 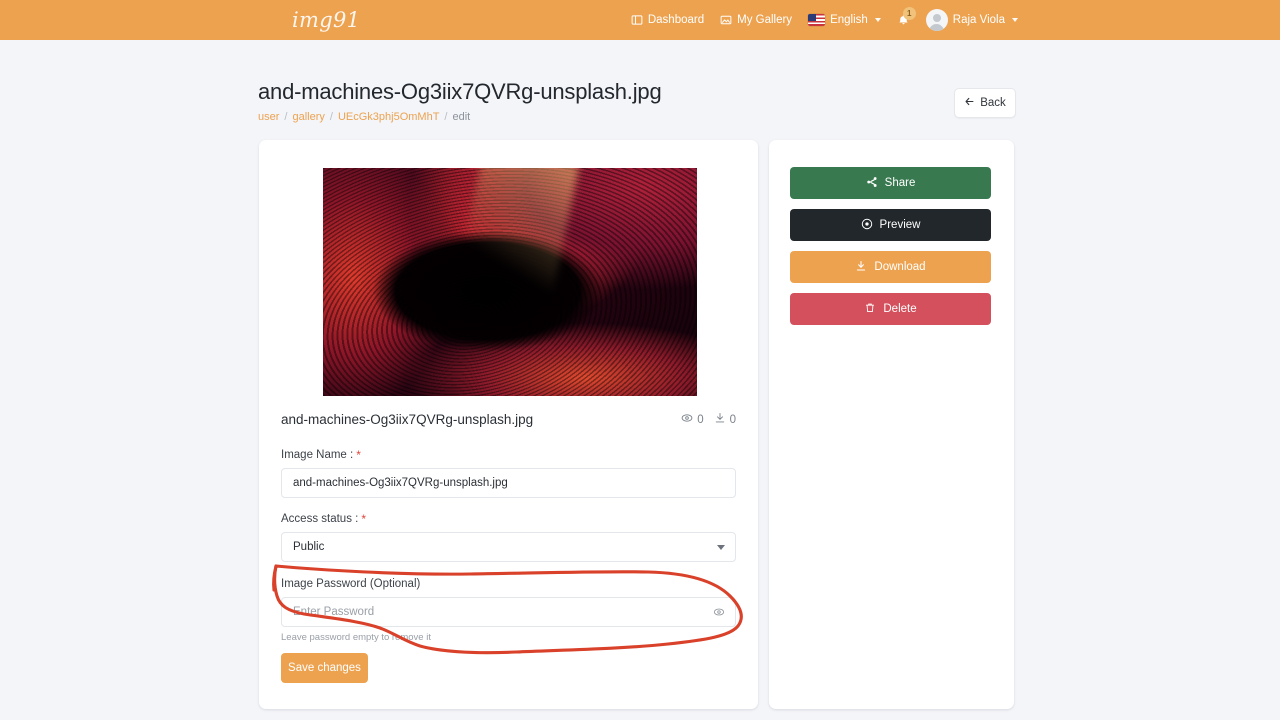 What do you see at coordinates (732, 419) in the screenshot?
I see `download-count-value: 0` at bounding box center [732, 419].